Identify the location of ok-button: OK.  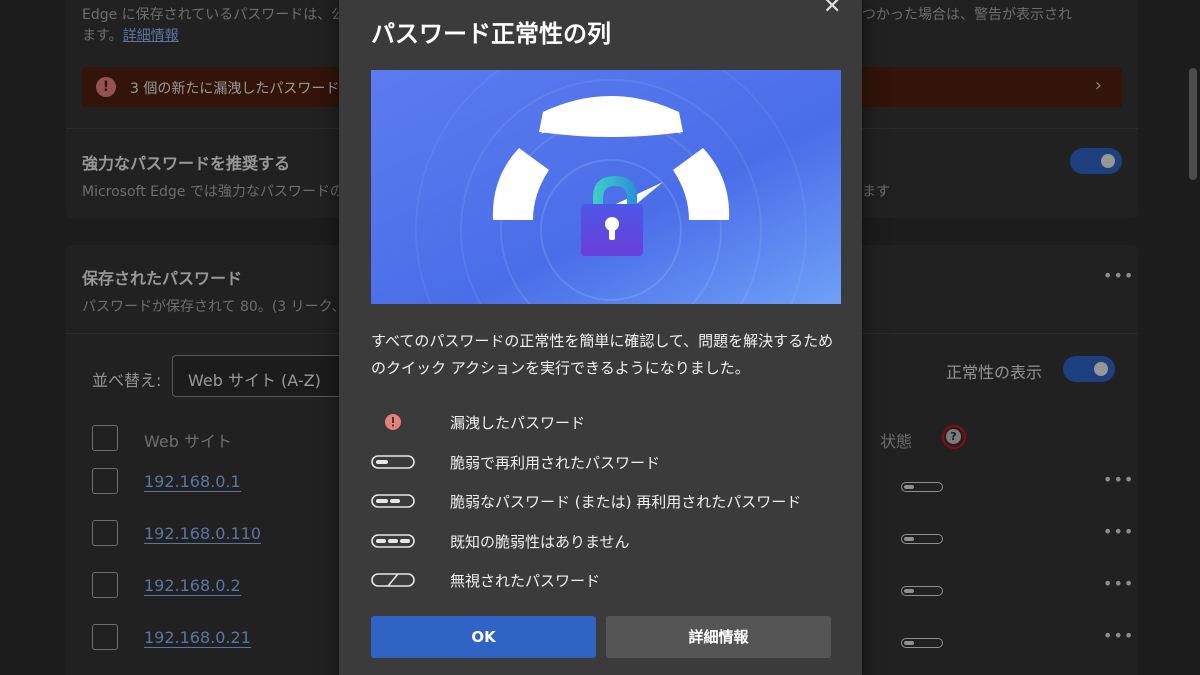
(483, 637).